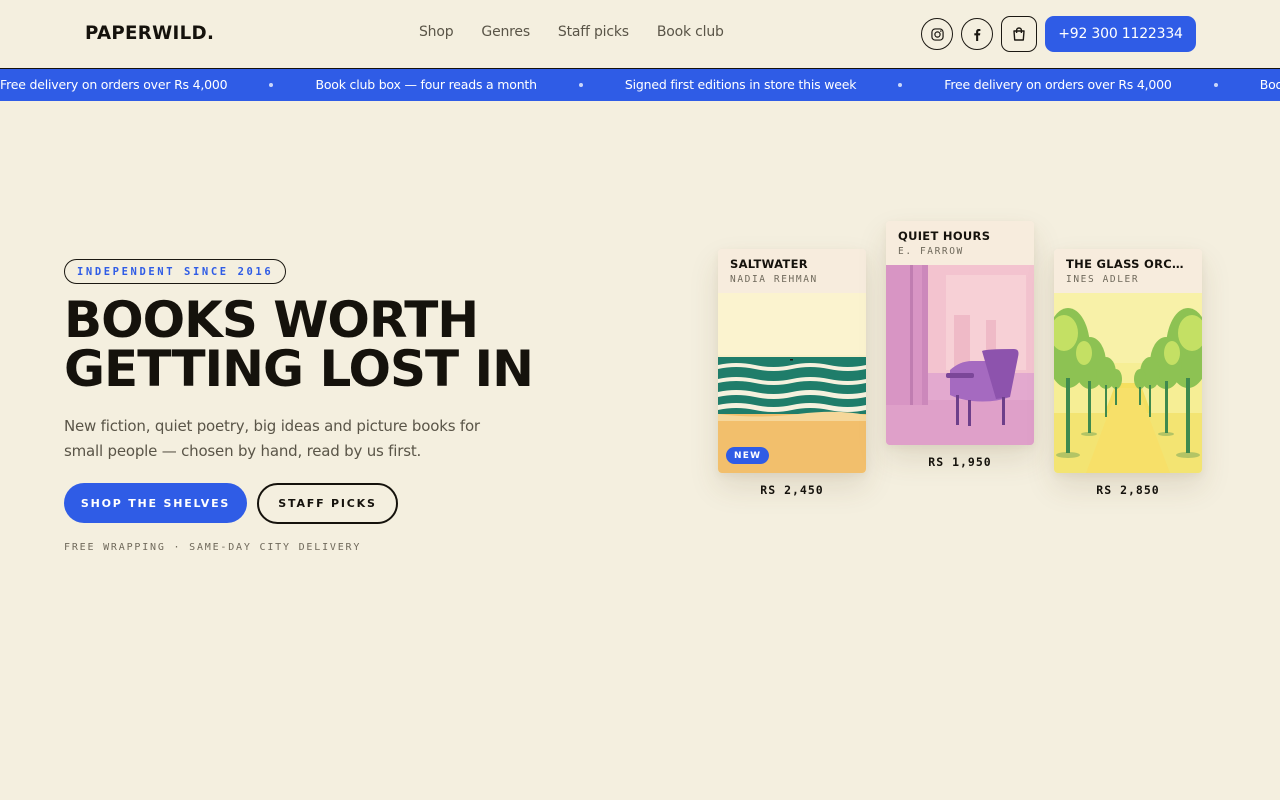 This screenshot has width=1280, height=800. Describe the element at coordinates (175, 271) in the screenshot. I see `eyebrow-badge: INDEPENDENT SINCE 2016` at that location.